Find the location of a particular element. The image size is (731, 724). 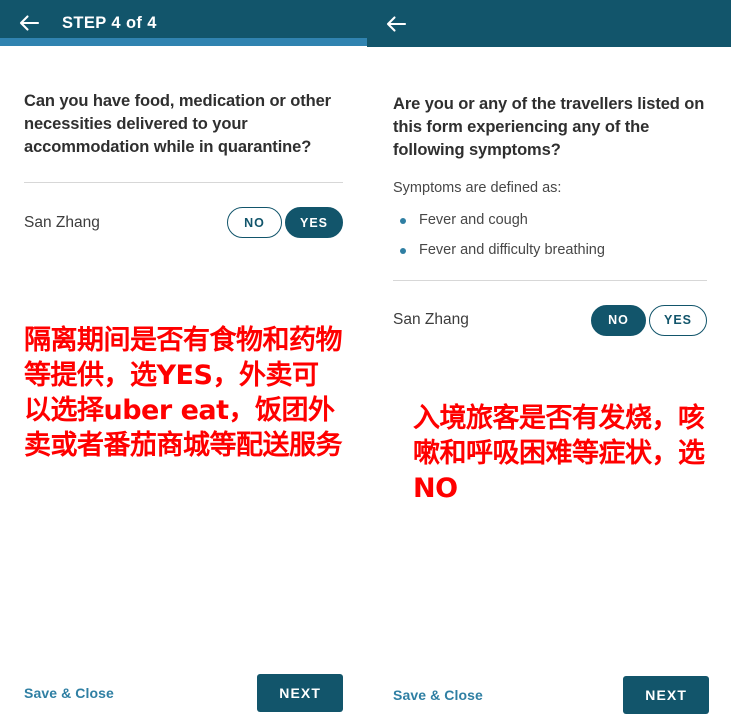

right-red-annotation: 入境旅客是否有发烧，咳嗽和呼吸困难等症状，选NO is located at coordinates (559, 453).